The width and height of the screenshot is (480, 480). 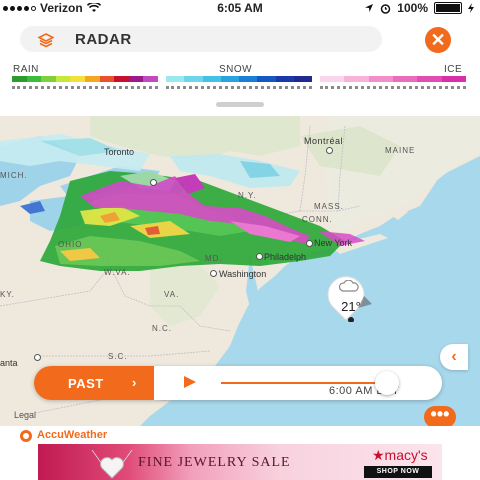 What do you see at coordinates (240, 104) in the screenshot?
I see `drawer-handle` at bounding box center [240, 104].